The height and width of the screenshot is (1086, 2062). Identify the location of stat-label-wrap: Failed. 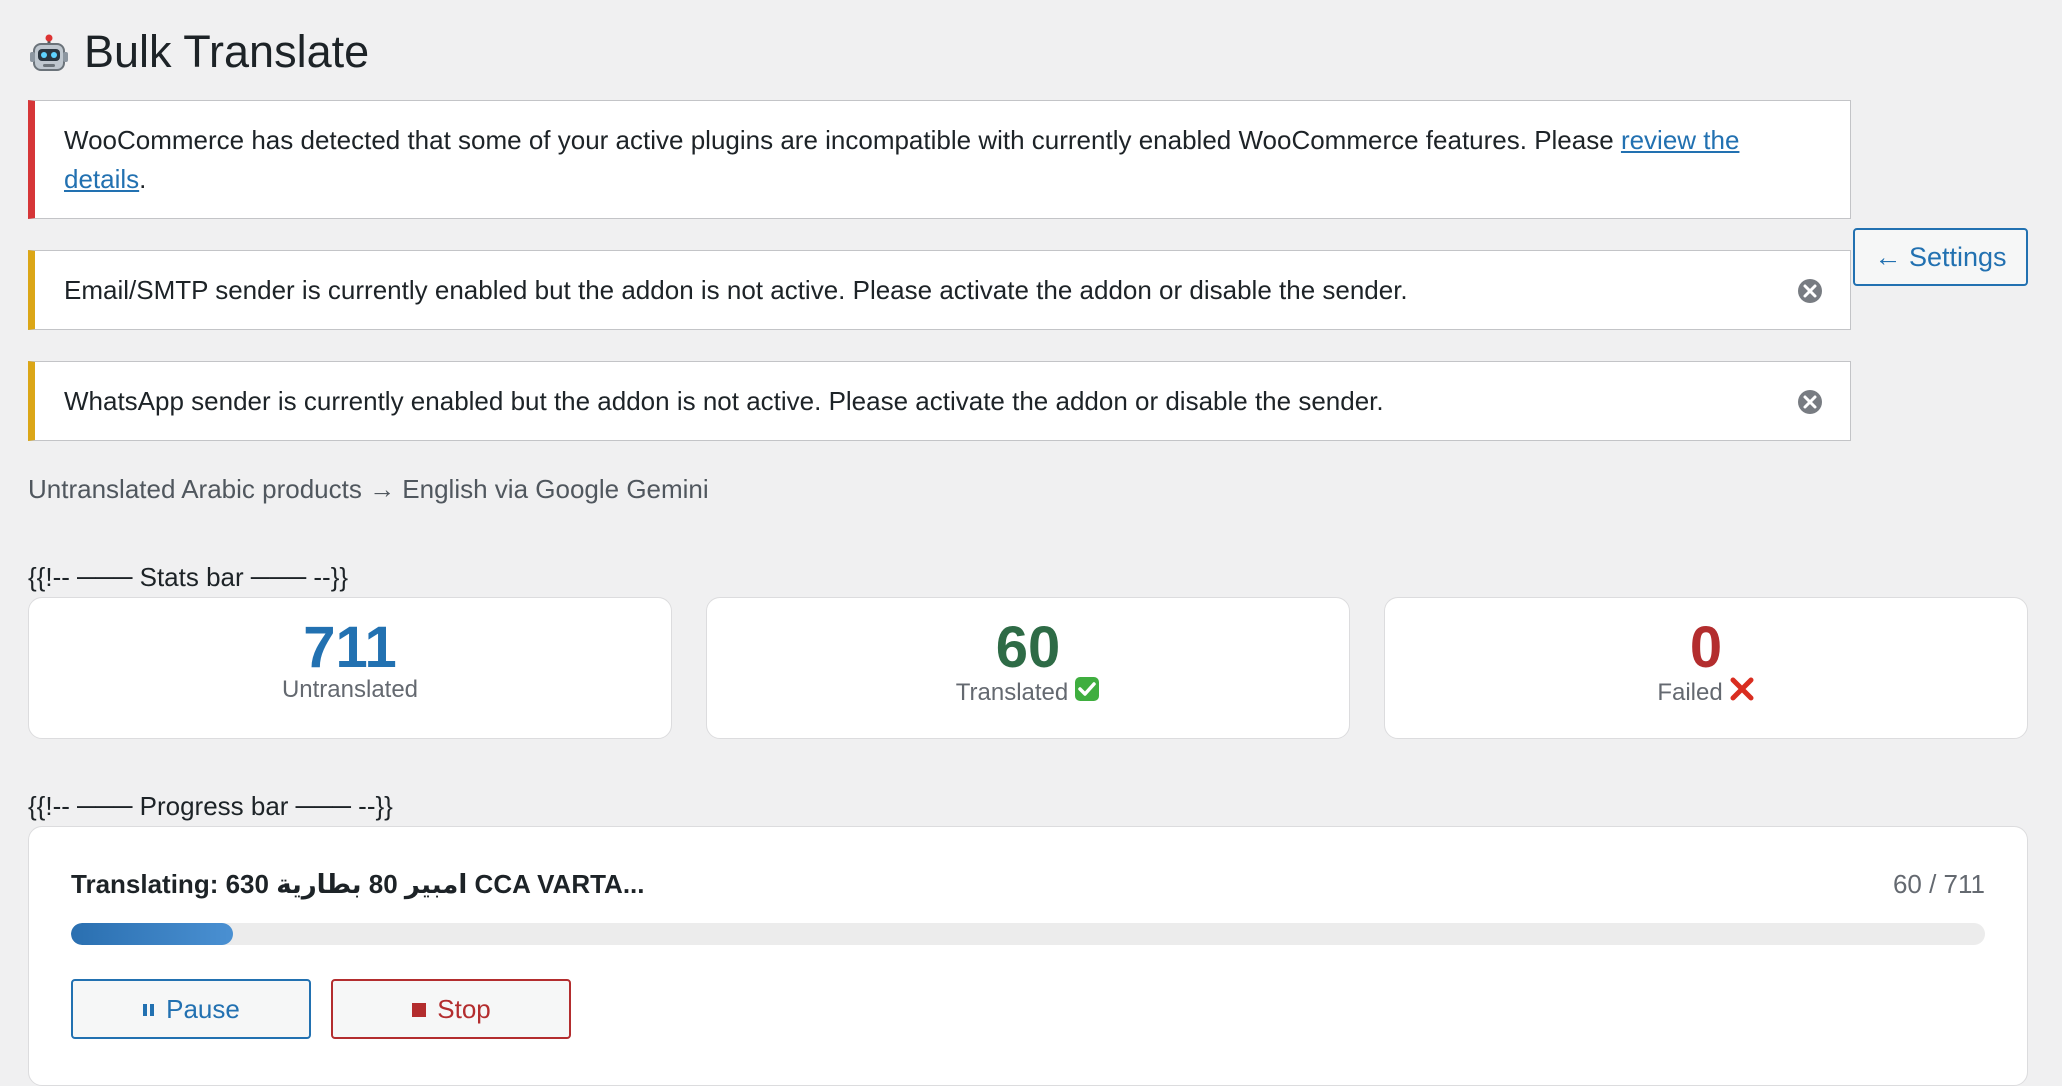
(1706, 692).